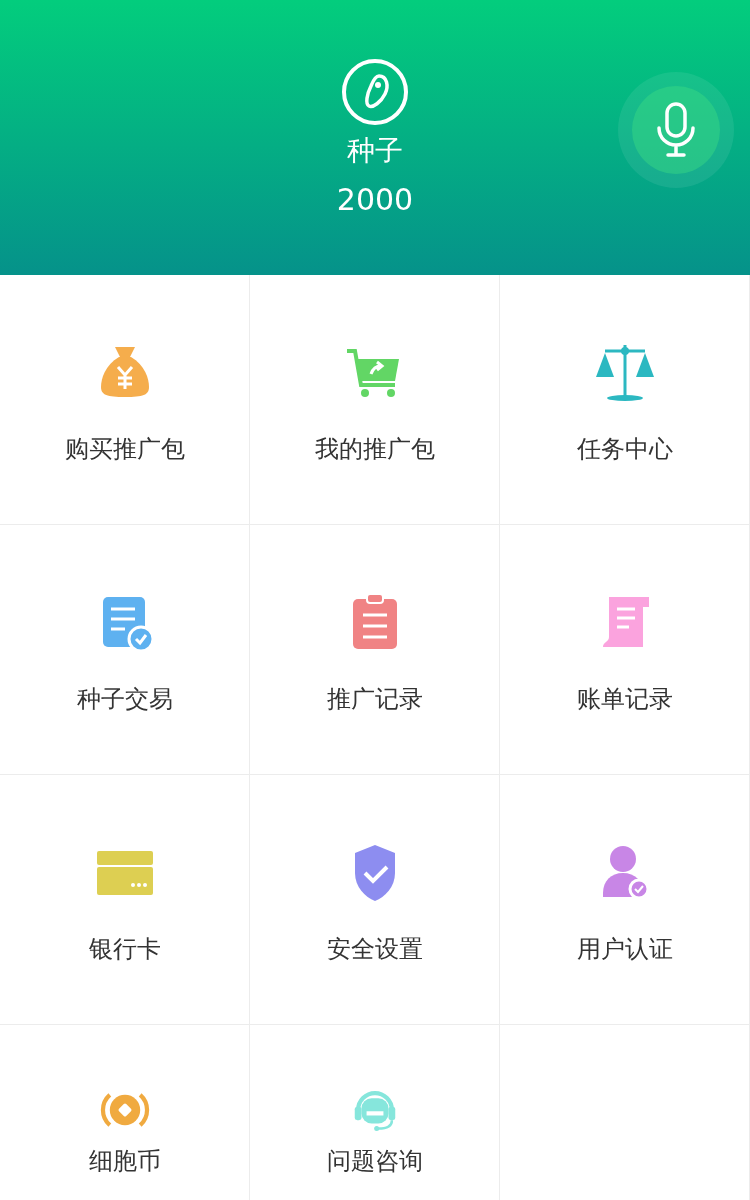  Describe the element at coordinates (125, 650) in the screenshot. I see `menu-tile: 种子交易` at that location.